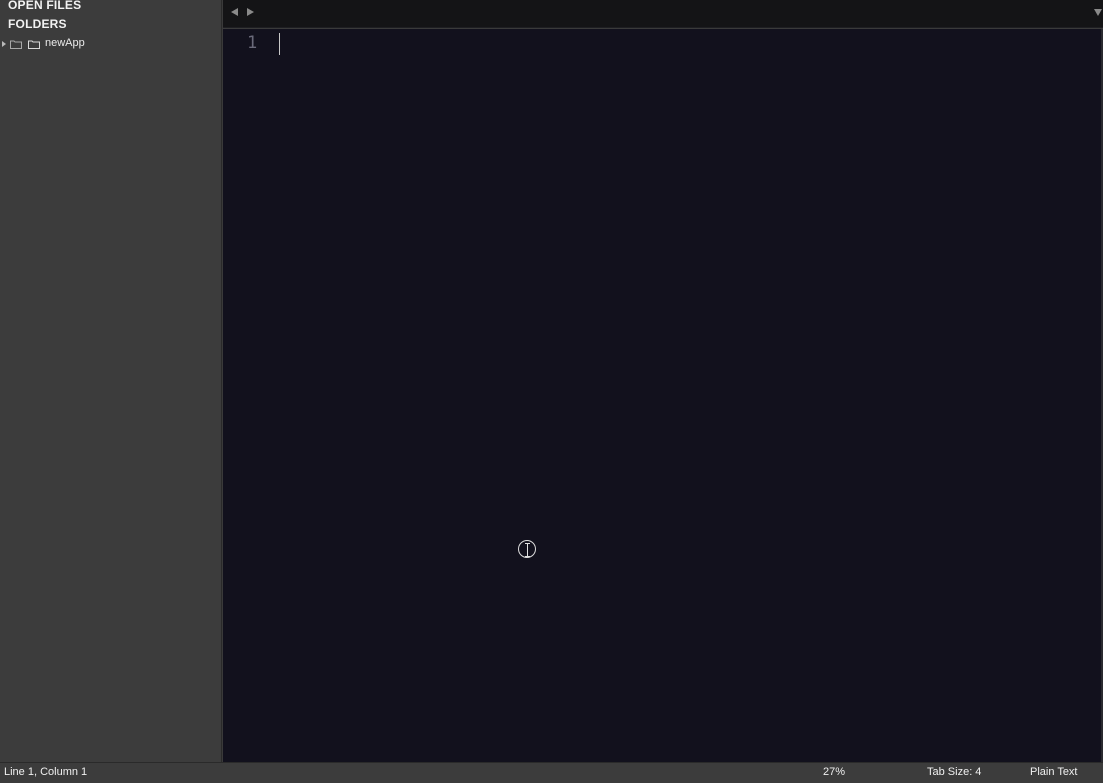 The width and height of the screenshot is (1103, 783). Describe the element at coordinates (46, 772) in the screenshot. I see `cursor-position: Line 1, Column 1` at that location.